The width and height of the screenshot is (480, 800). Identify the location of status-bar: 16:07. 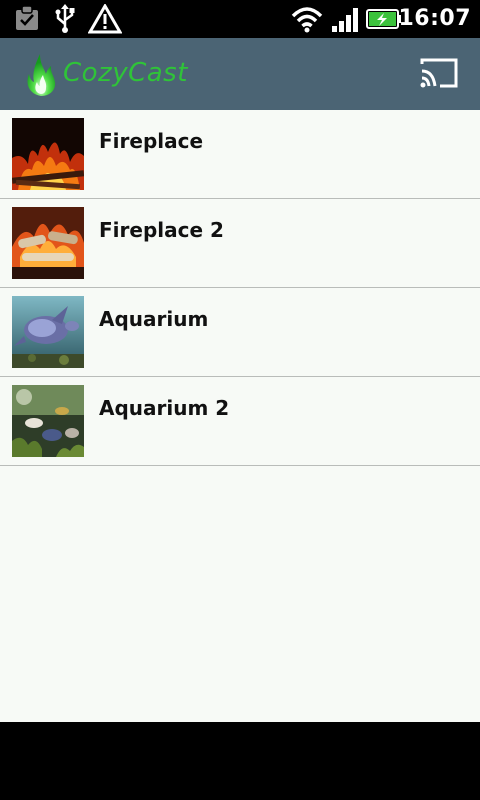
(240, 19).